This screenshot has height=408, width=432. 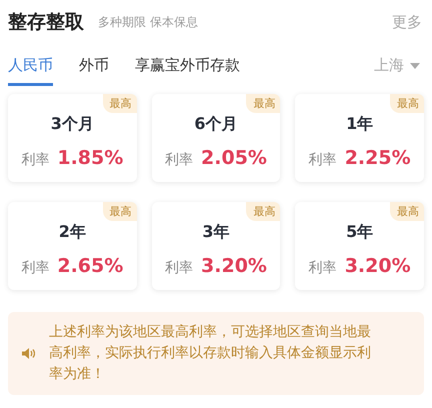 What do you see at coordinates (210, 353) in the screenshot?
I see `notice-text: 上述利率为该地区最高利率，可选择地区查询当地最高利率，实际执行利率以存款时输入具体金额显示利率为准！` at bounding box center [210, 353].